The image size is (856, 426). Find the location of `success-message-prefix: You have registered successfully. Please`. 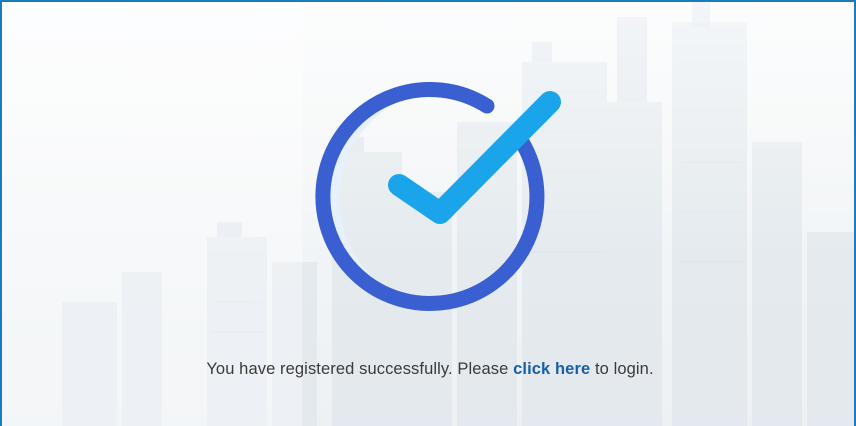

success-message-prefix: You have registered successfully. Please is located at coordinates (360, 369).